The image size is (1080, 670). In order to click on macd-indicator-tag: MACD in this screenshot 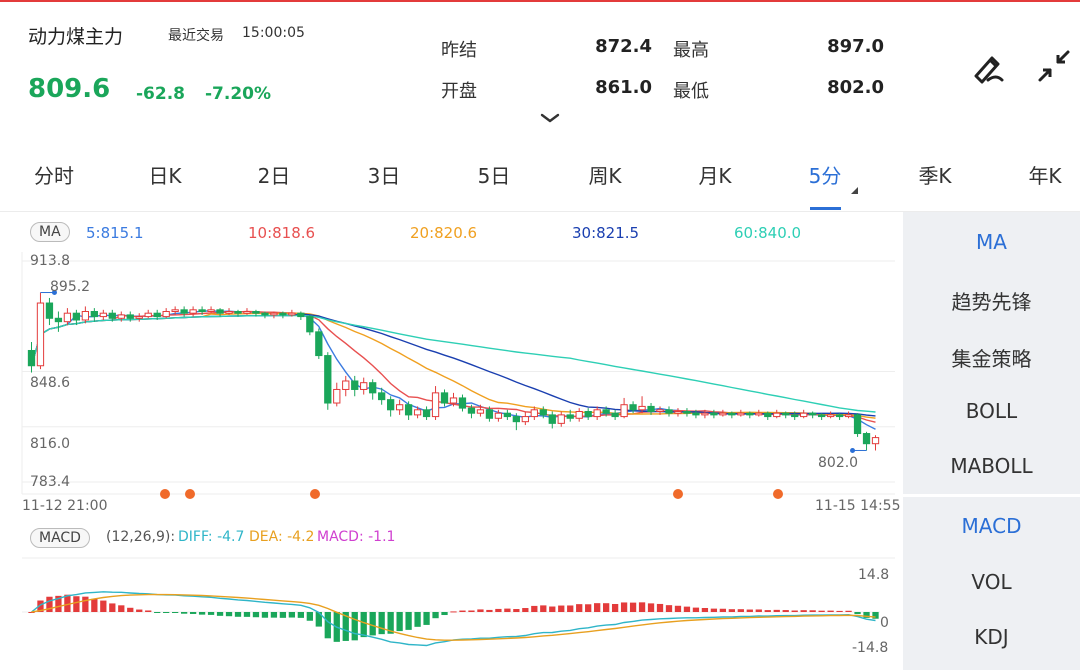, I will do `click(60, 538)`.